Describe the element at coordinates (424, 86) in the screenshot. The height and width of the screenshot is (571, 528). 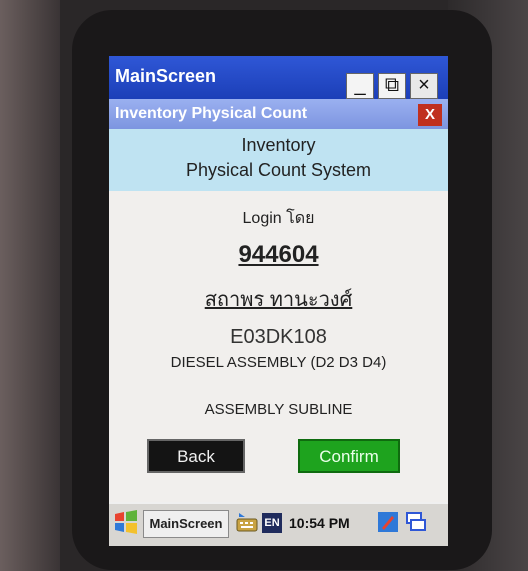
I see `close-window-button: ×` at that location.